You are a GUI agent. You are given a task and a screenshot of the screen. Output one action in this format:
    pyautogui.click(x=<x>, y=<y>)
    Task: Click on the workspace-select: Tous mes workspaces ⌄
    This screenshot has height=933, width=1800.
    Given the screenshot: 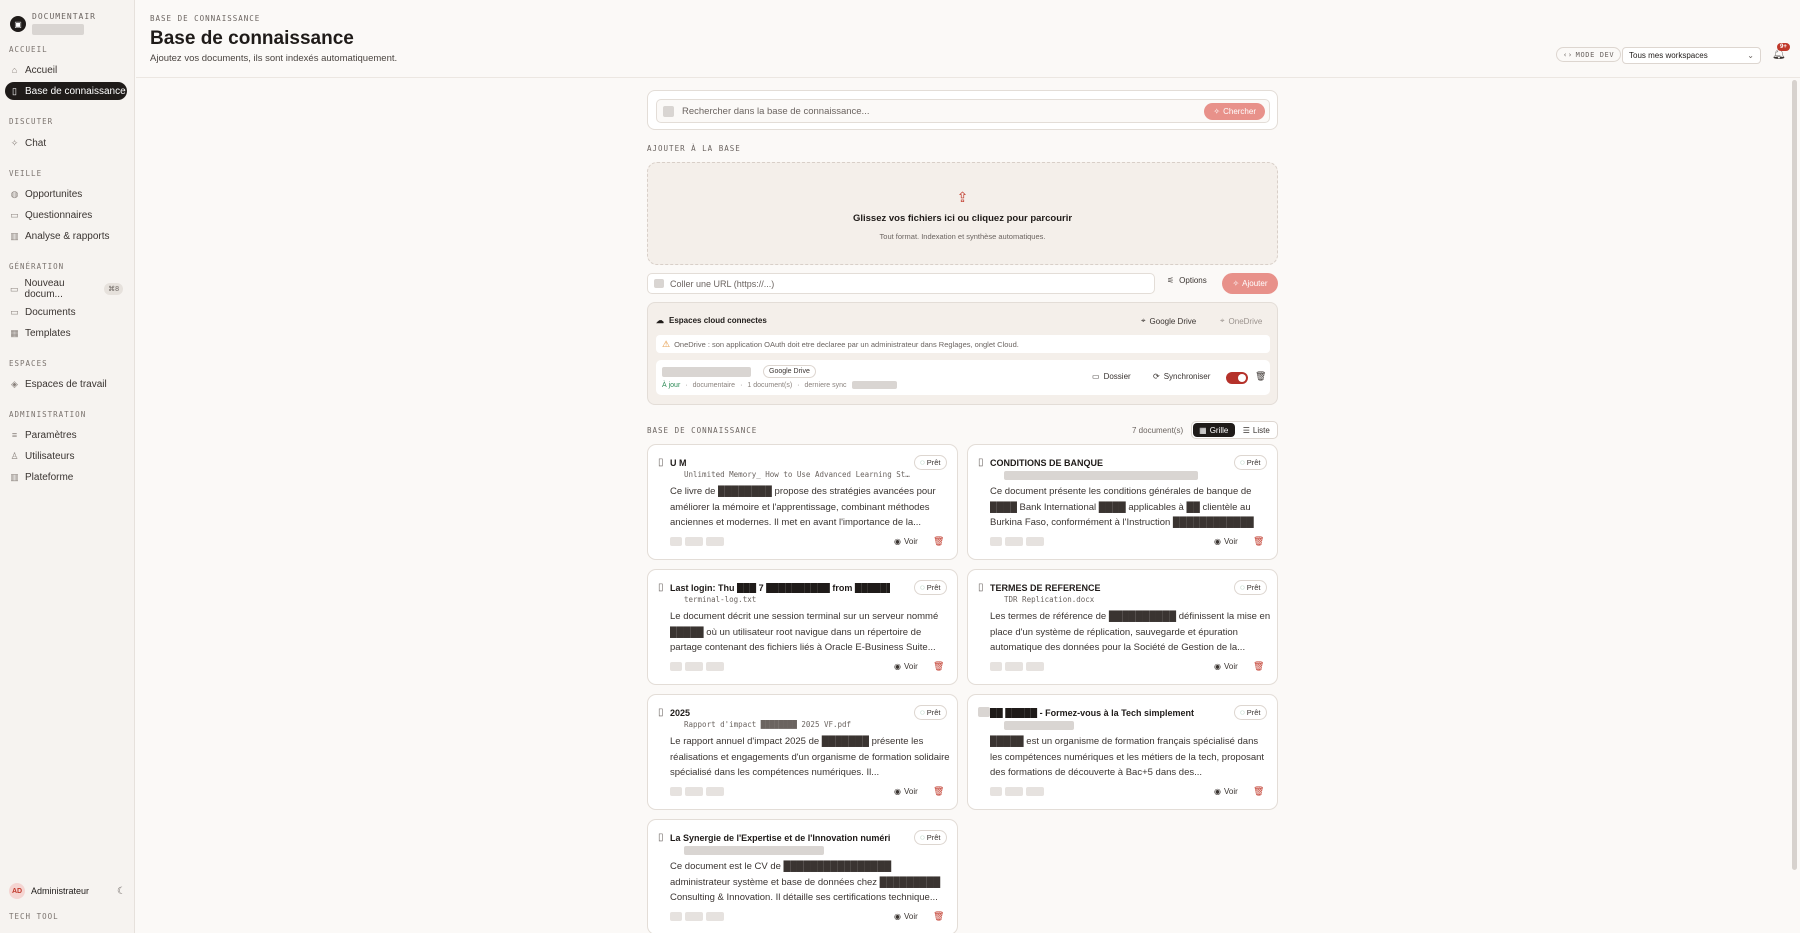 What is the action you would take?
    pyautogui.click(x=1691, y=55)
    